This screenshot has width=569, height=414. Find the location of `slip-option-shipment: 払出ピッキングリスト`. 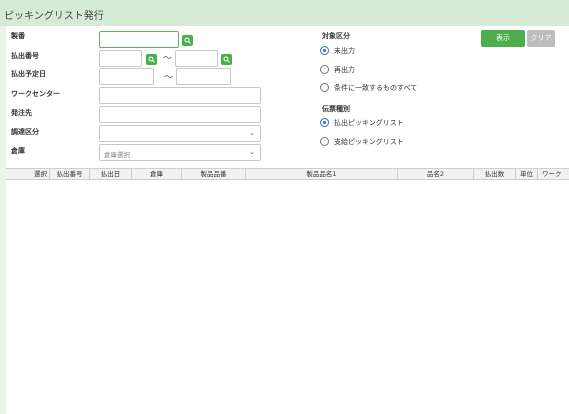

slip-option-shipment: 払出ピッキングリスト is located at coordinates (369, 123).